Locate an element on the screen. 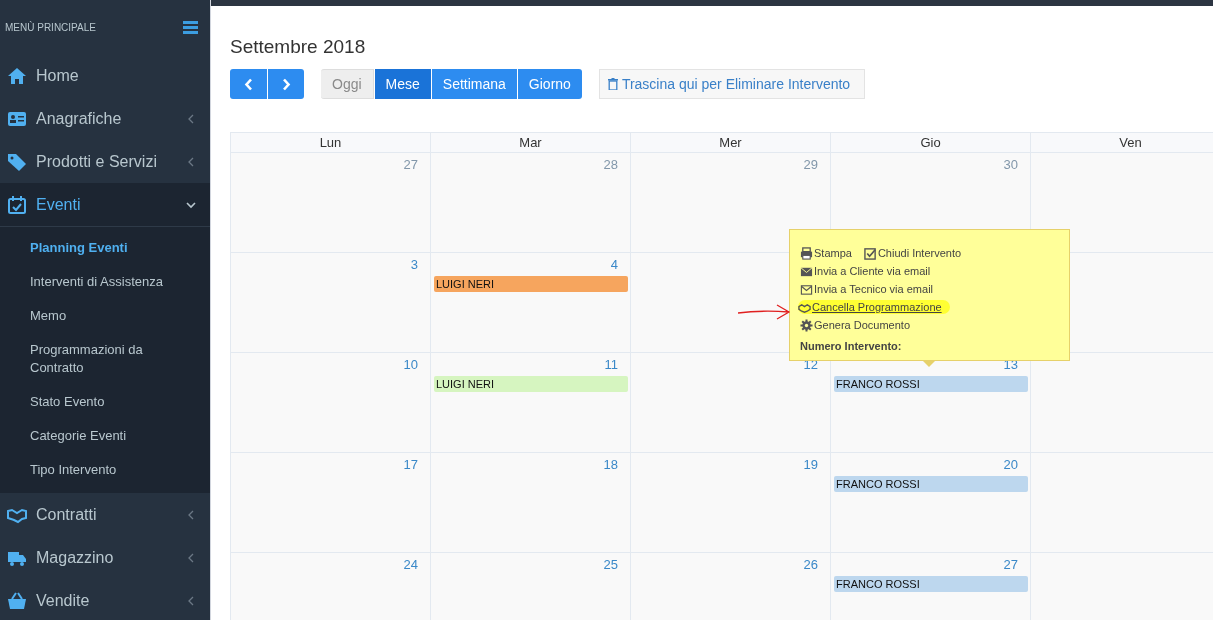 The width and height of the screenshot is (1213, 620). printer-icon is located at coordinates (806, 253).